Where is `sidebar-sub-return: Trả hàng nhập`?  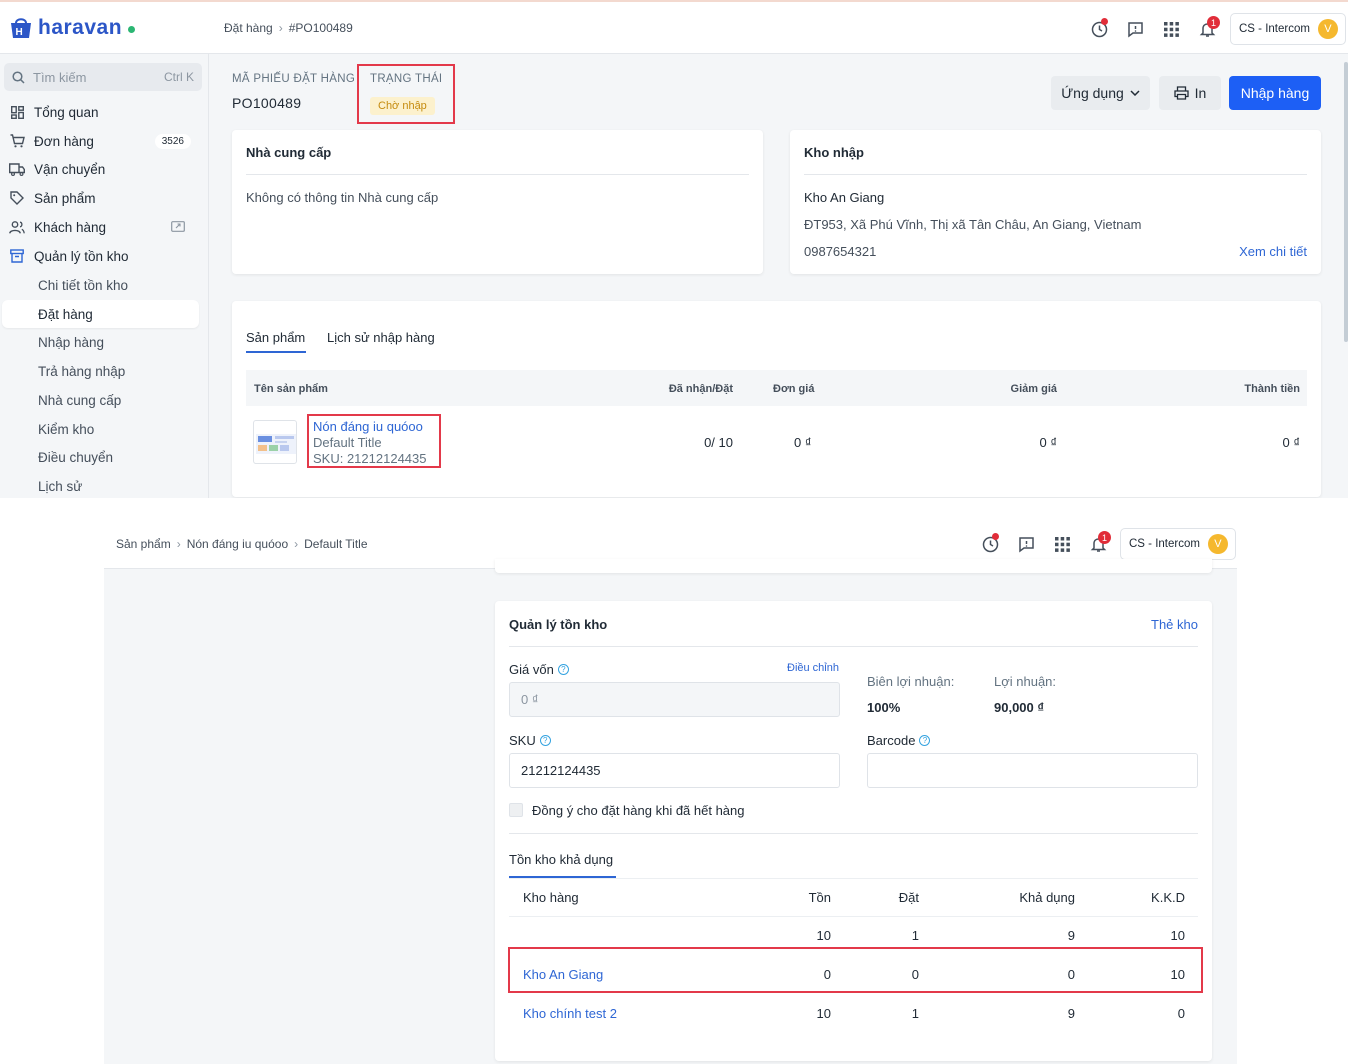
sidebar-sub-return: Trả hàng nhập is located at coordinates (104, 371).